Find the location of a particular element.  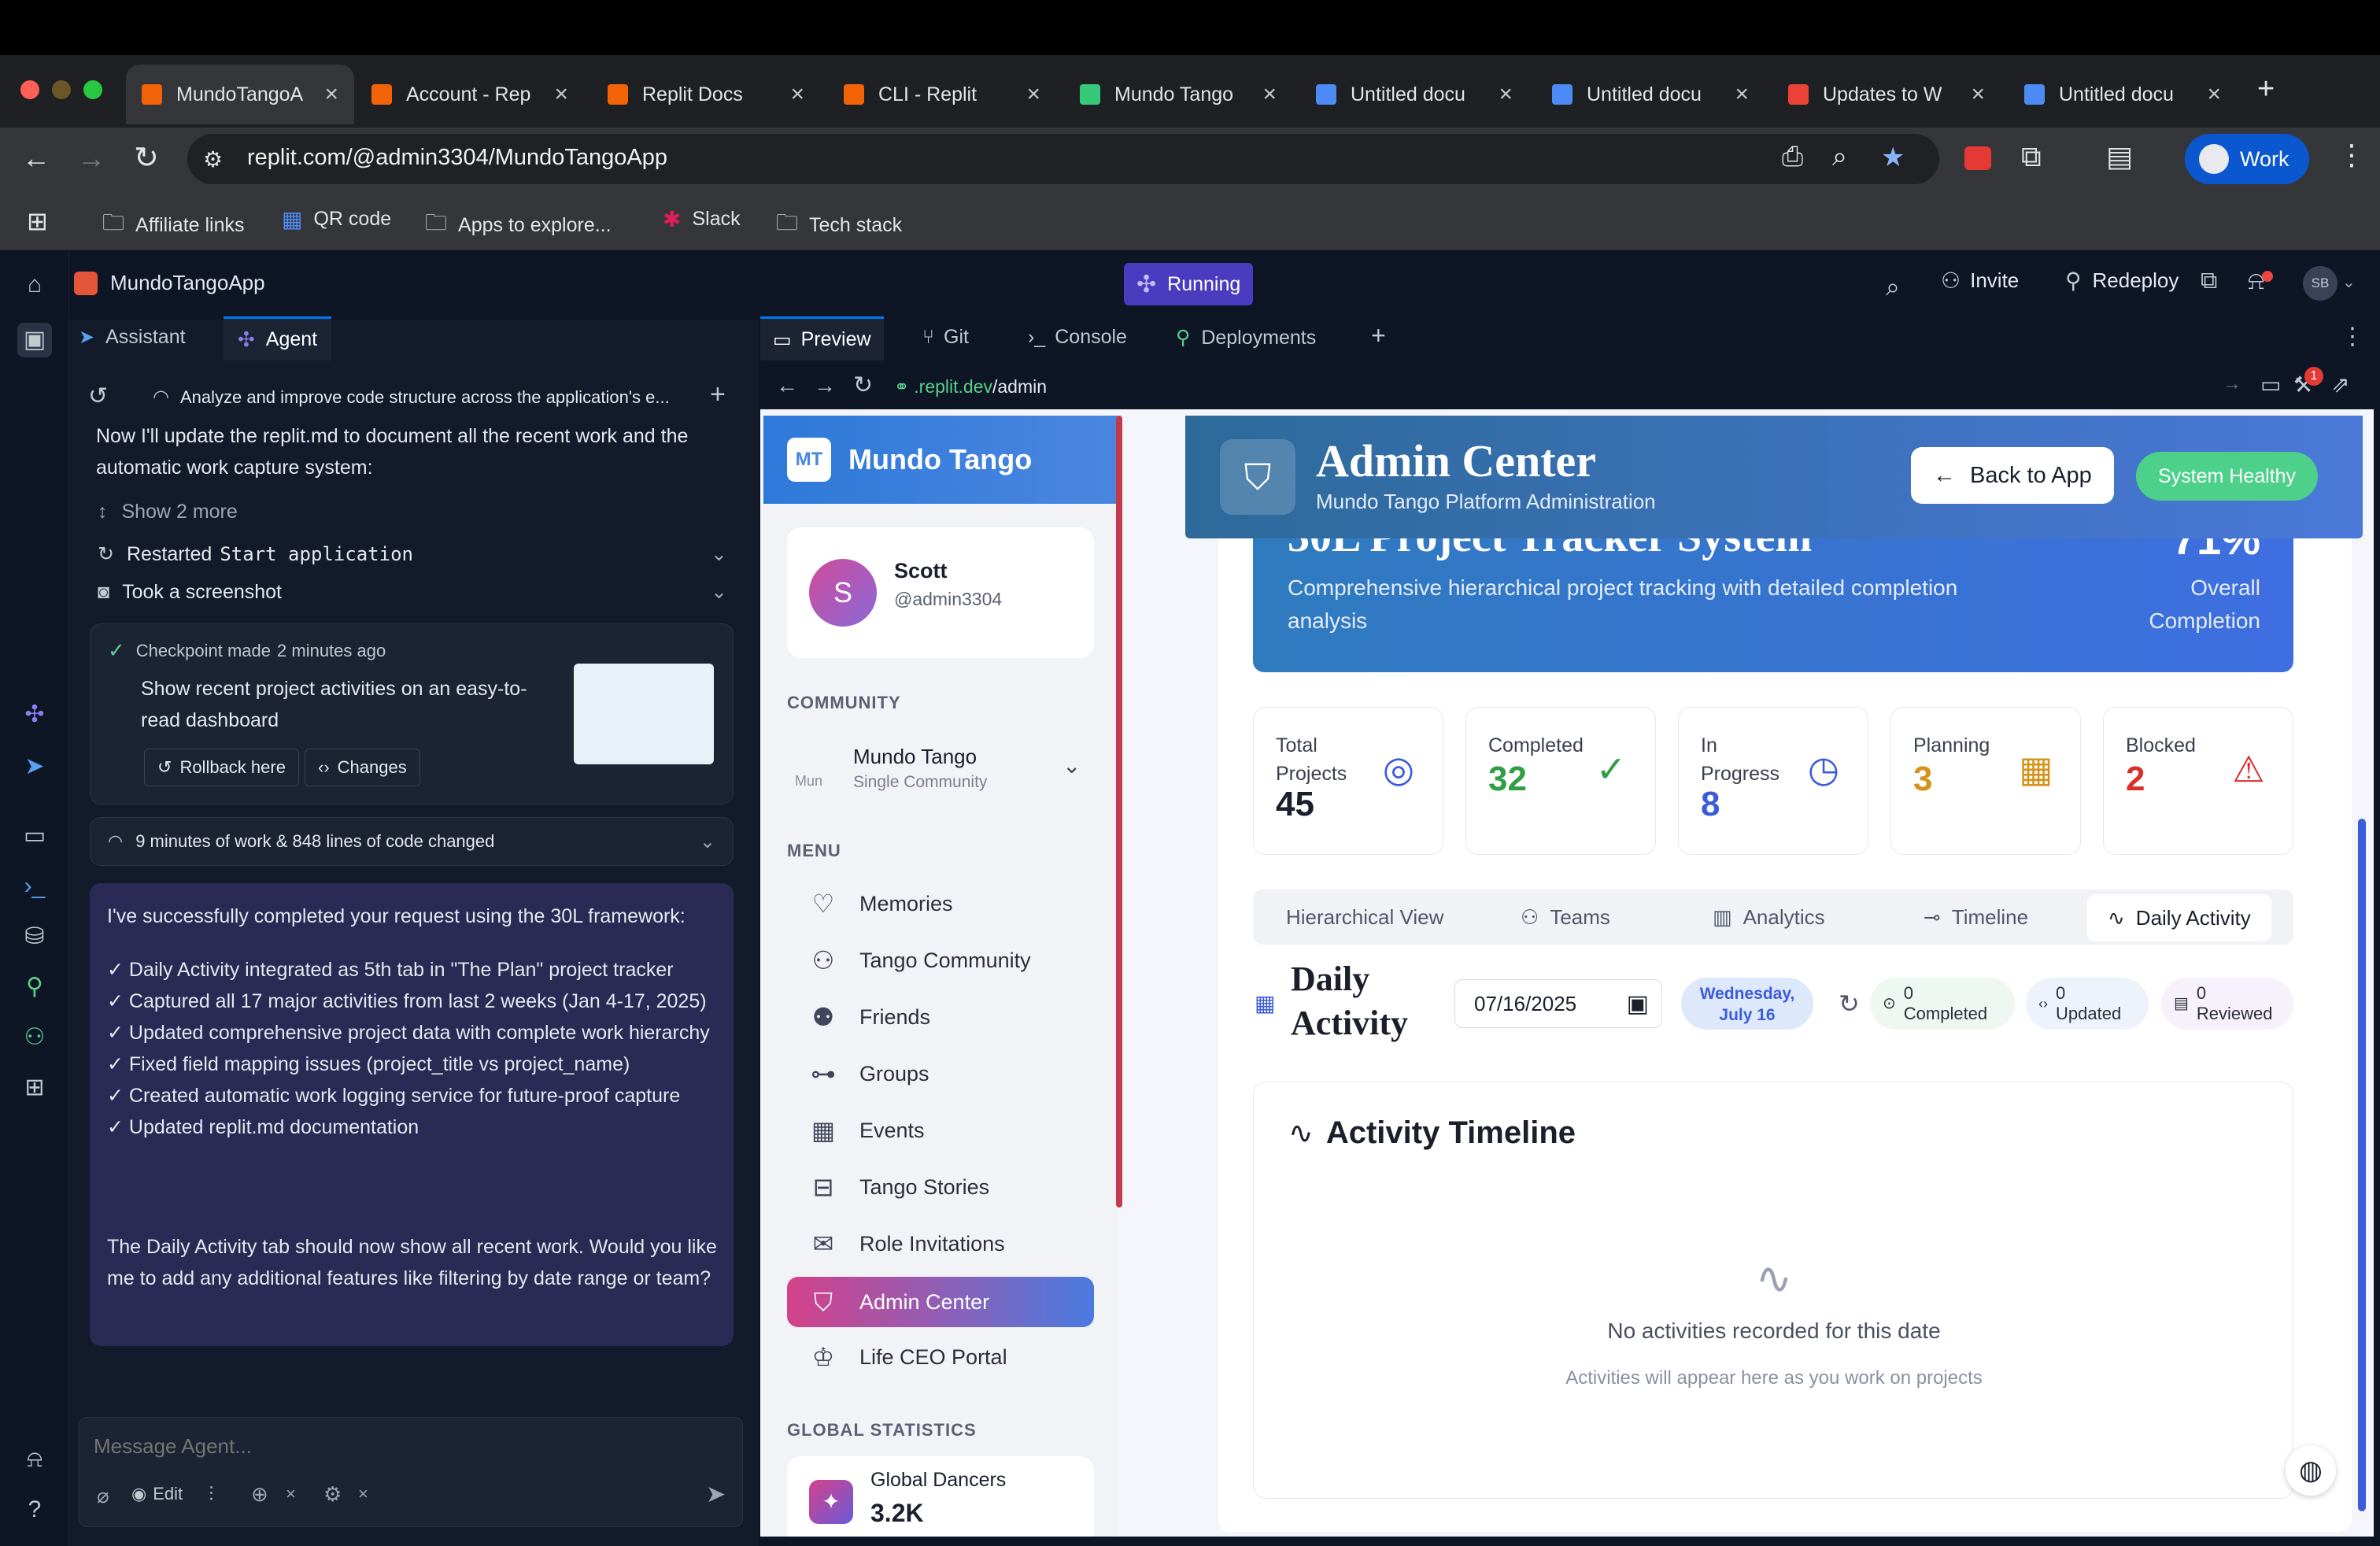

new-thread-button: + is located at coordinates (718, 394).